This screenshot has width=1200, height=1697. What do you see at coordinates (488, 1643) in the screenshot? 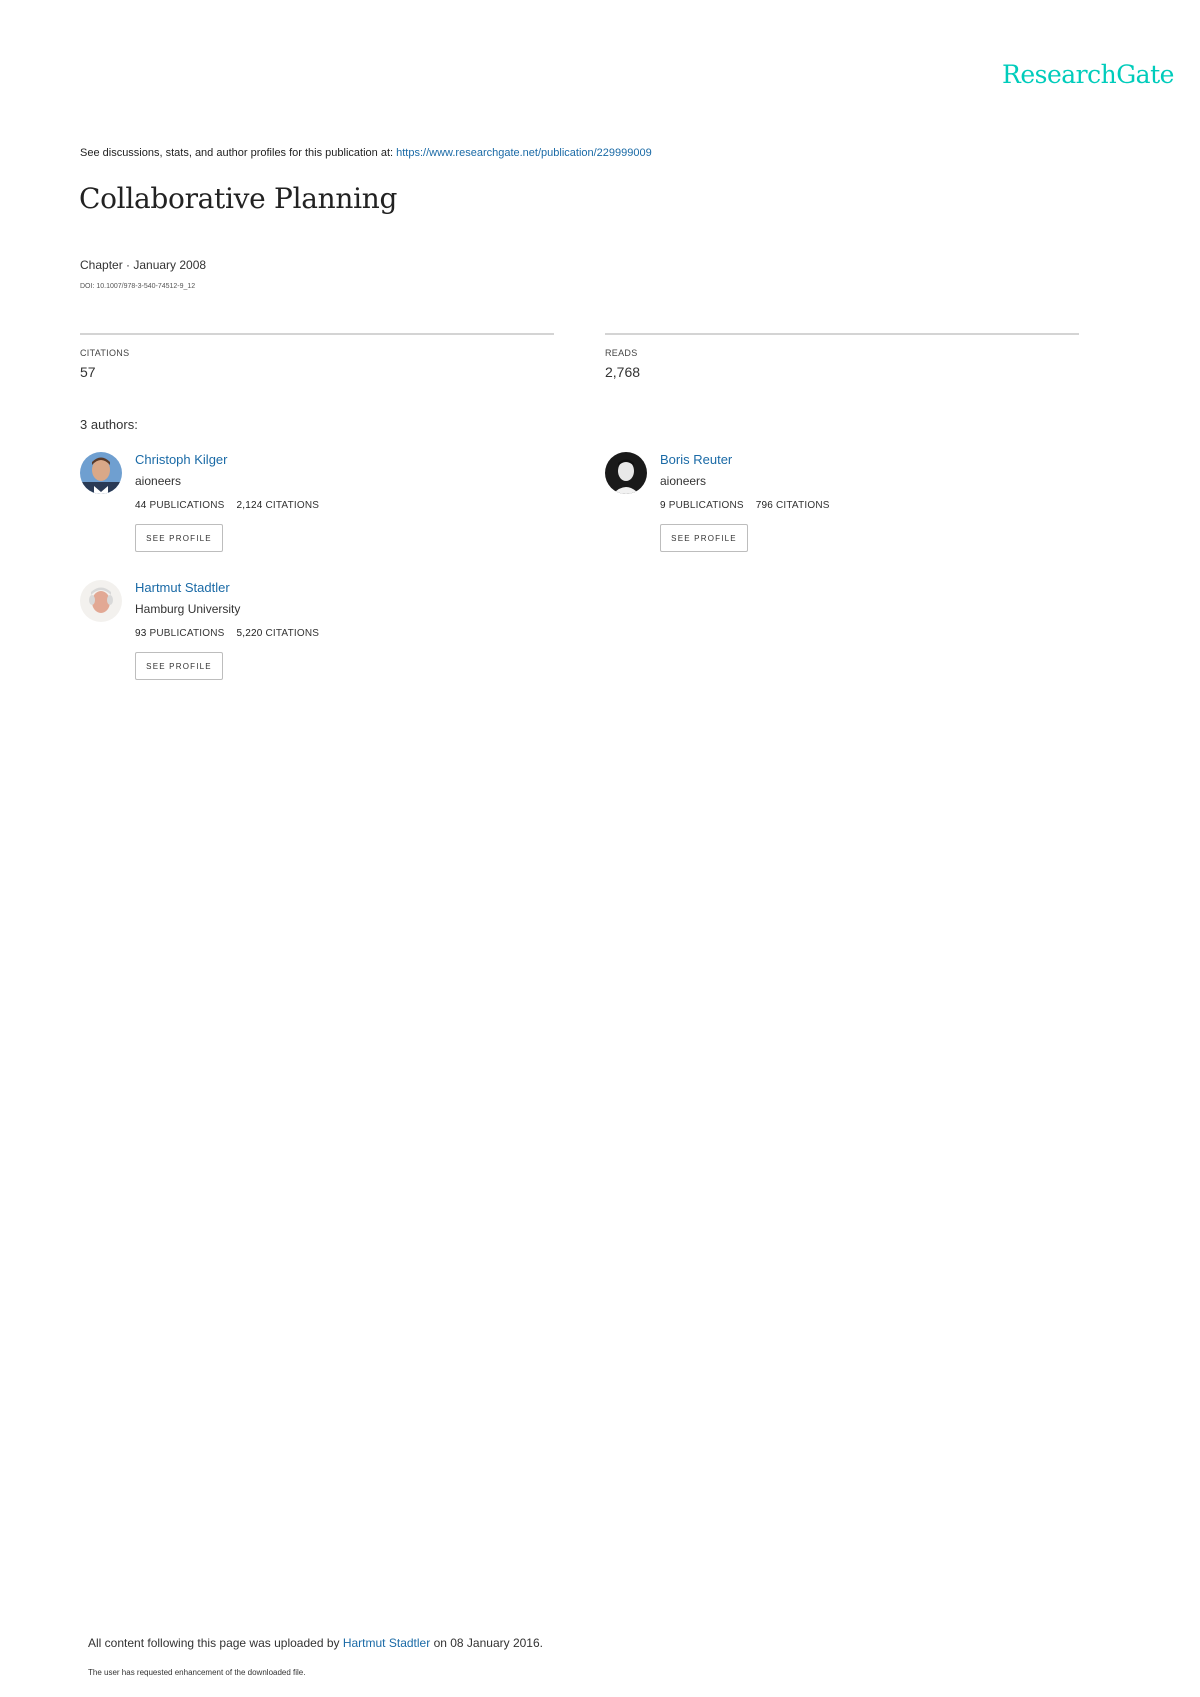
I see `upload-suffix: on 08 January 2016.` at bounding box center [488, 1643].